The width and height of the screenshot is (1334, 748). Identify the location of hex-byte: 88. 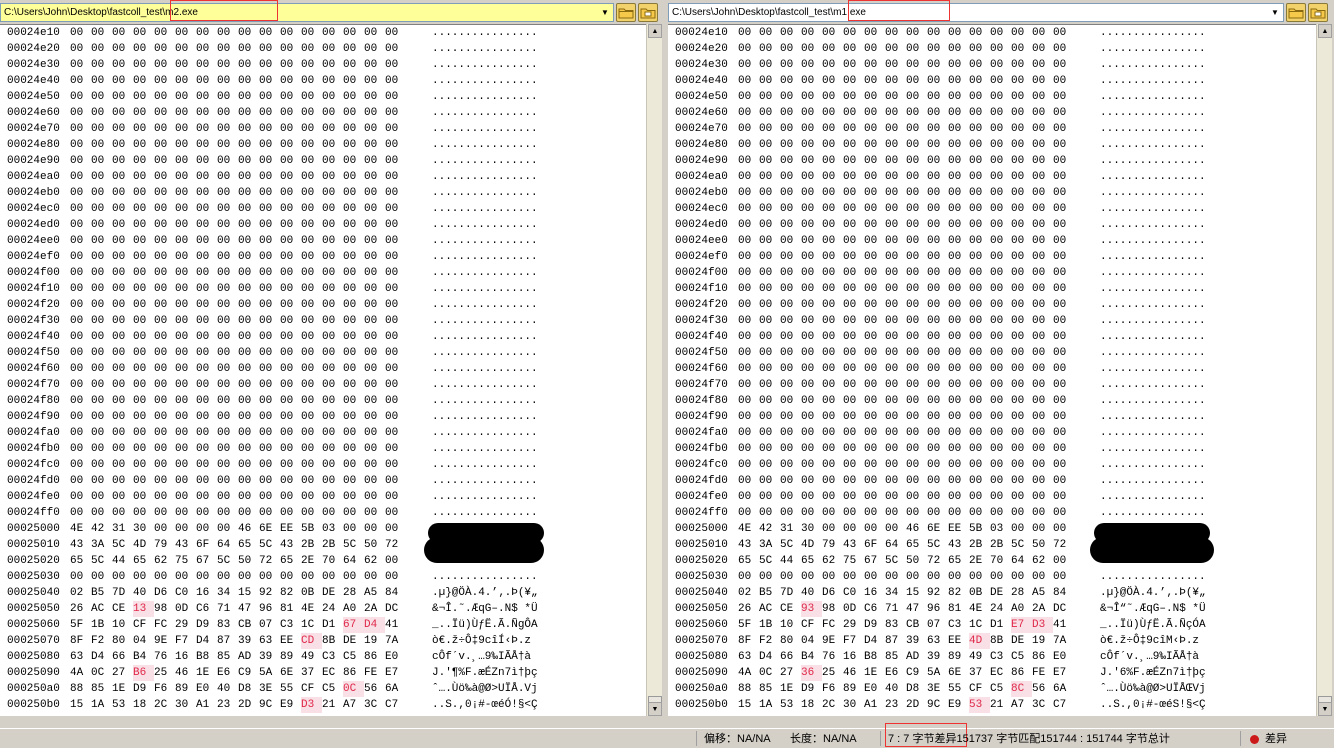
(80, 689).